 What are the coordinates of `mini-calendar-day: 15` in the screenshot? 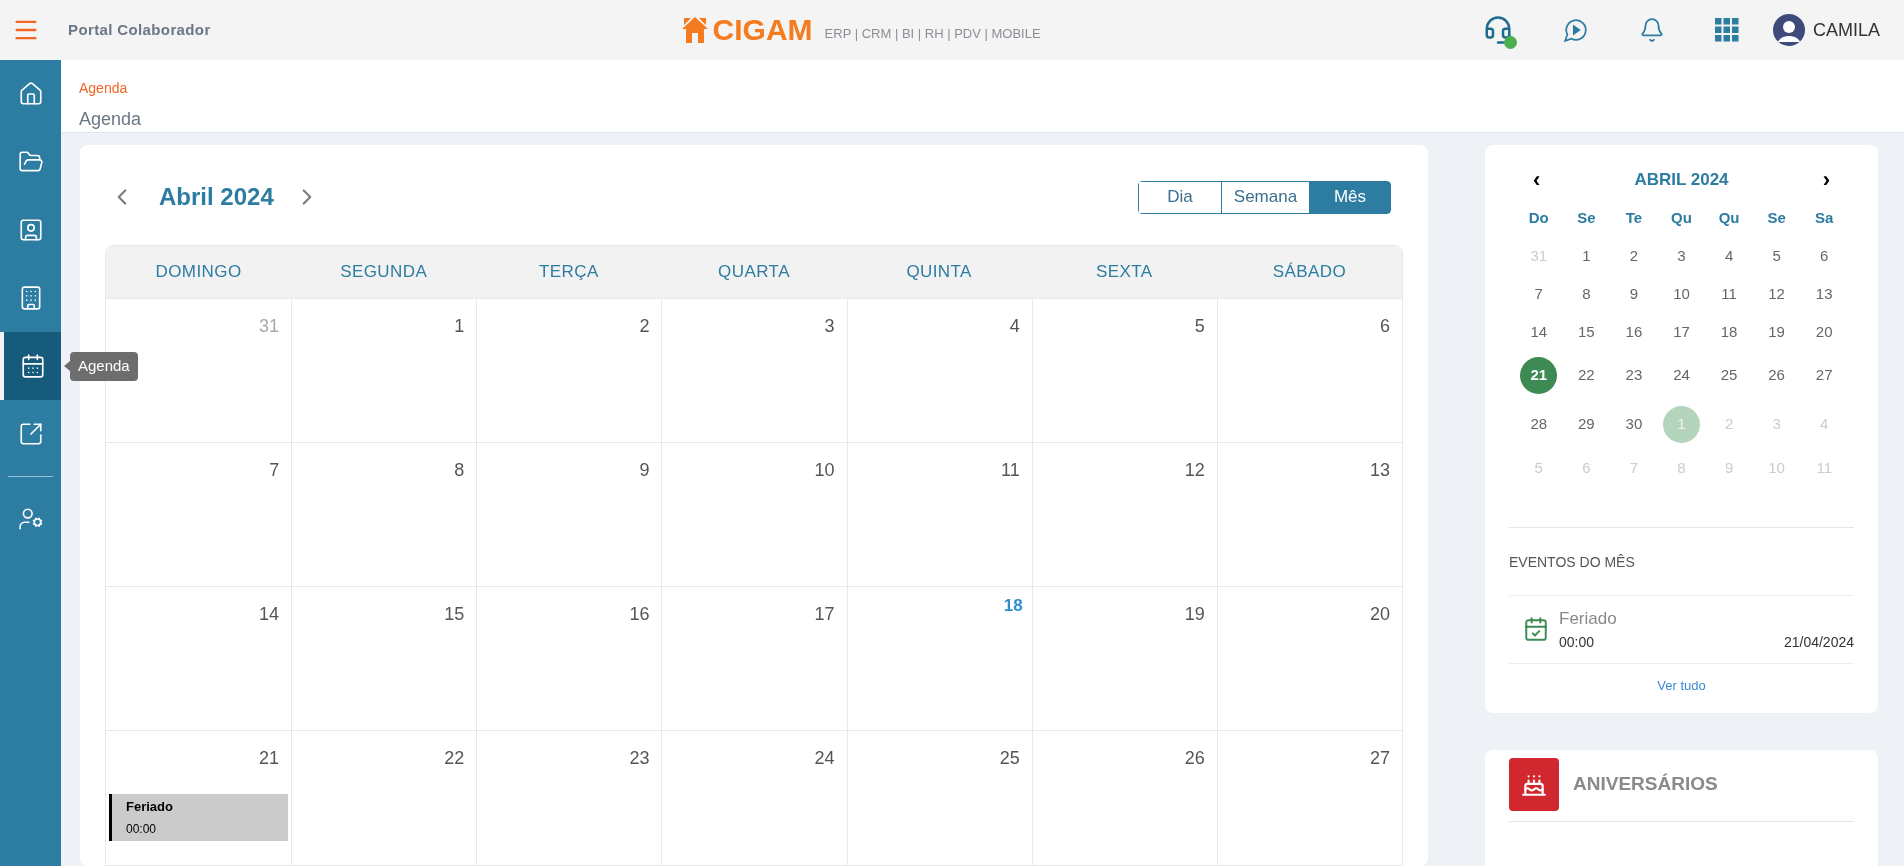 It's located at (1586, 332).